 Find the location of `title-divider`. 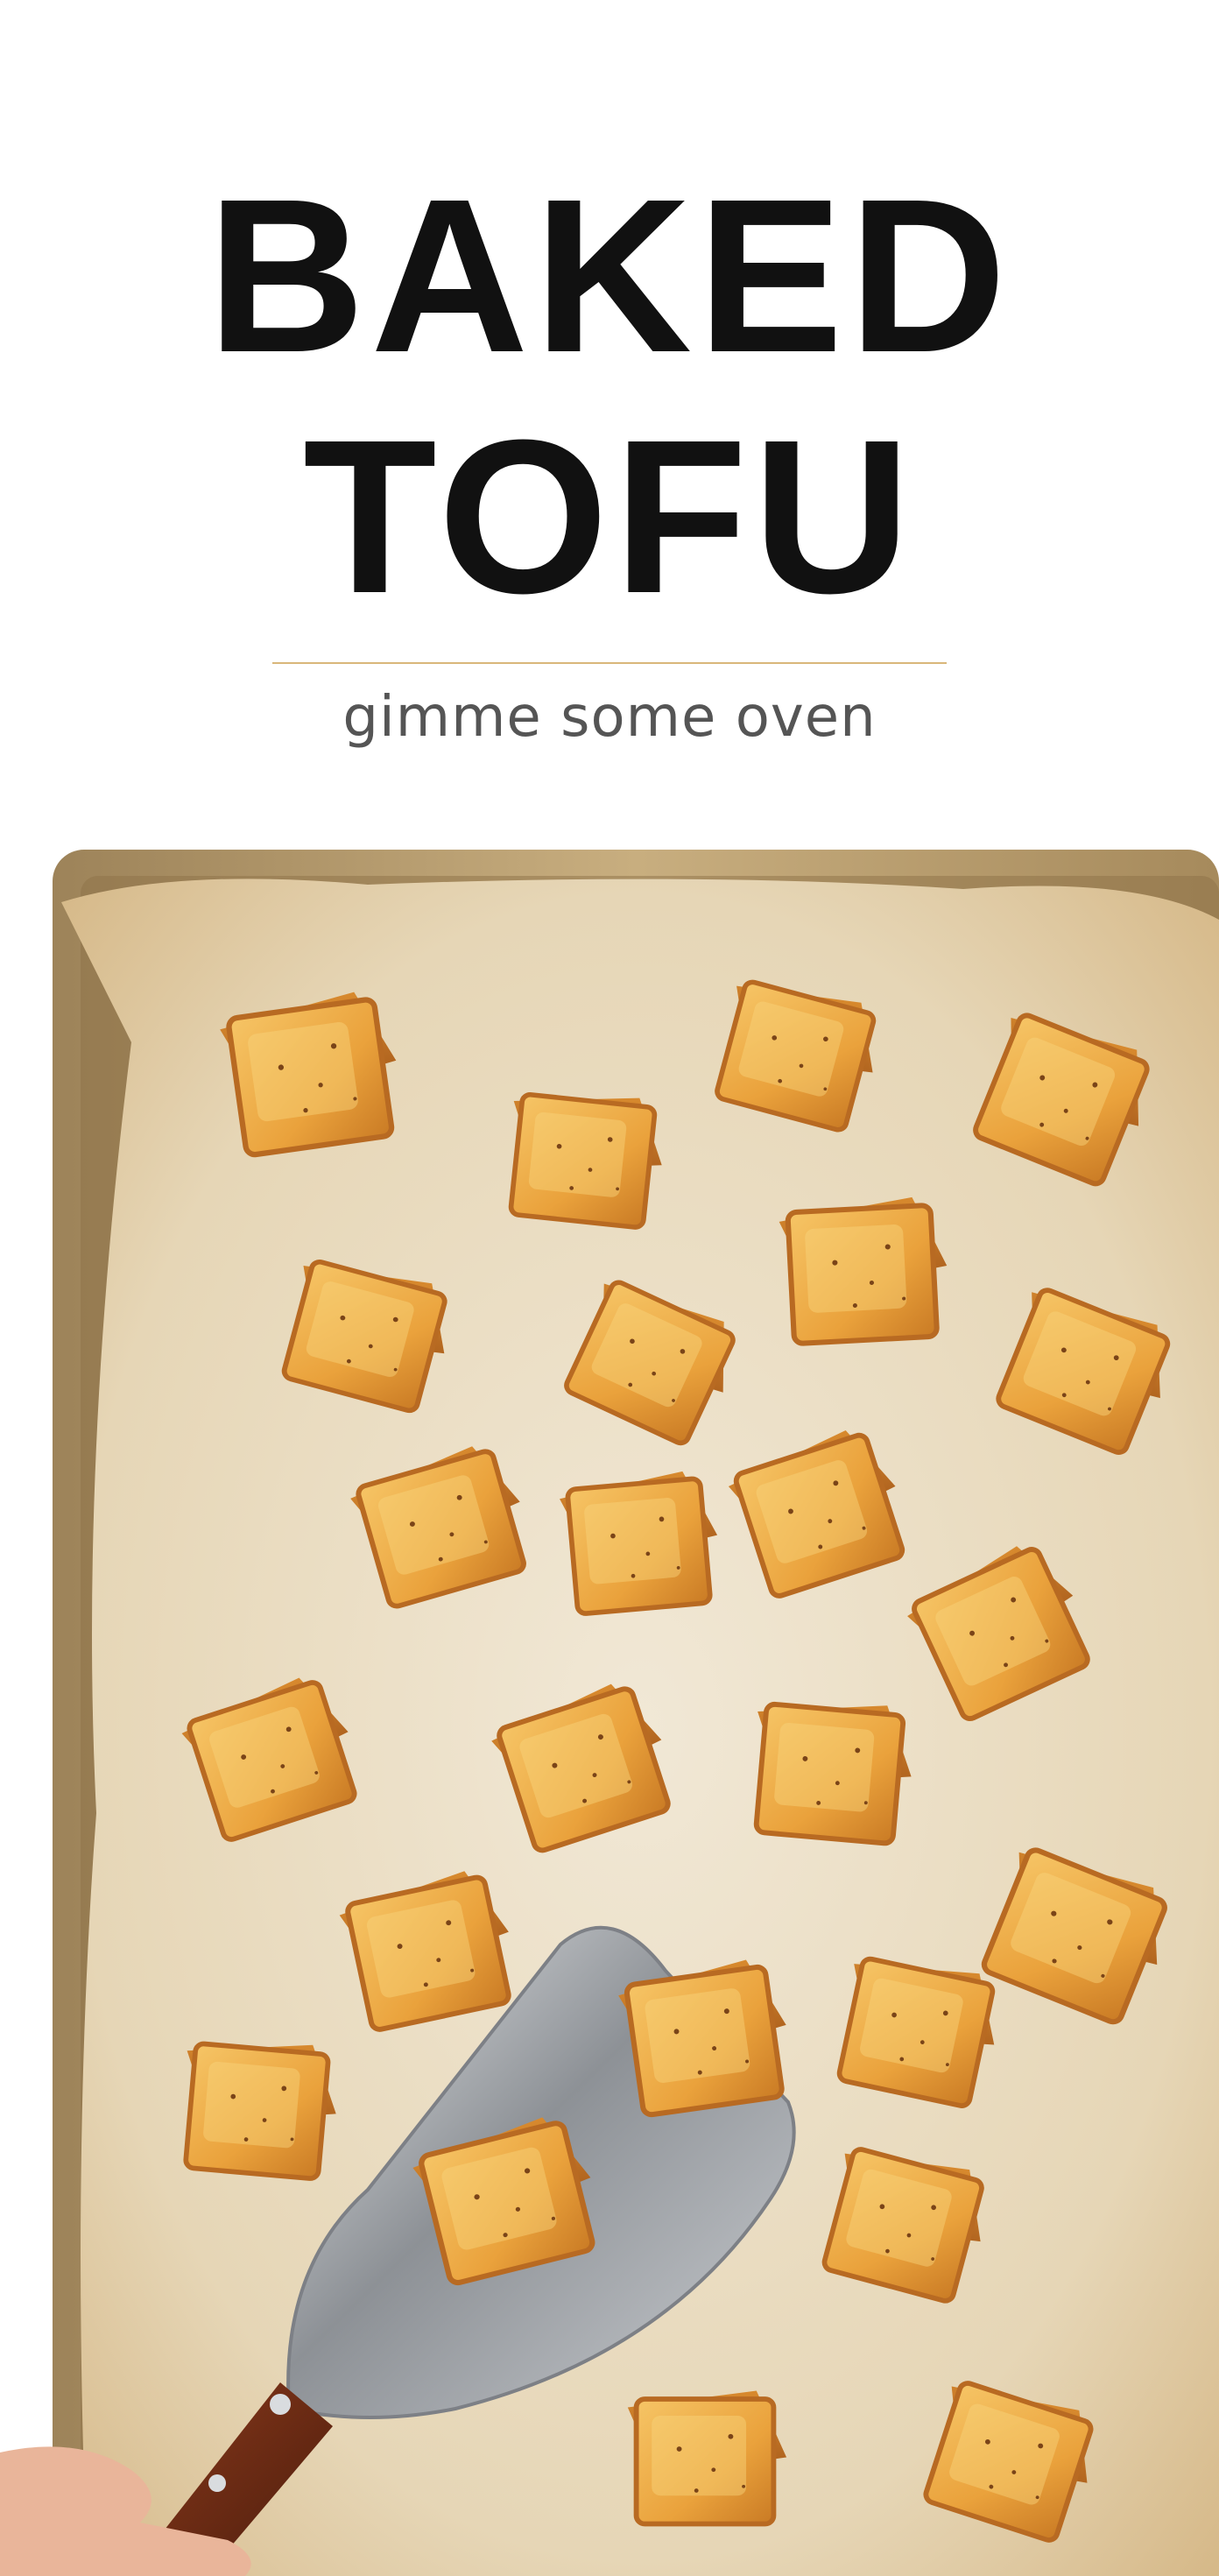

title-divider is located at coordinates (610, 663).